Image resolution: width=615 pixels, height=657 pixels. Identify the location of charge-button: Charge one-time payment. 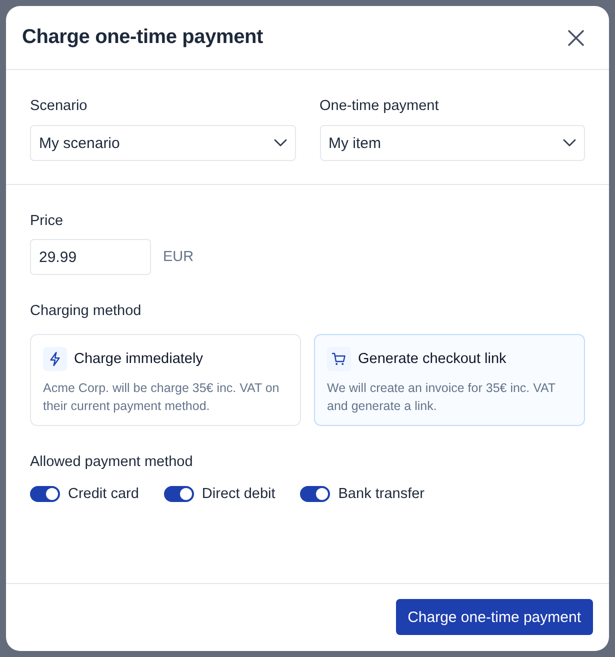
(494, 617).